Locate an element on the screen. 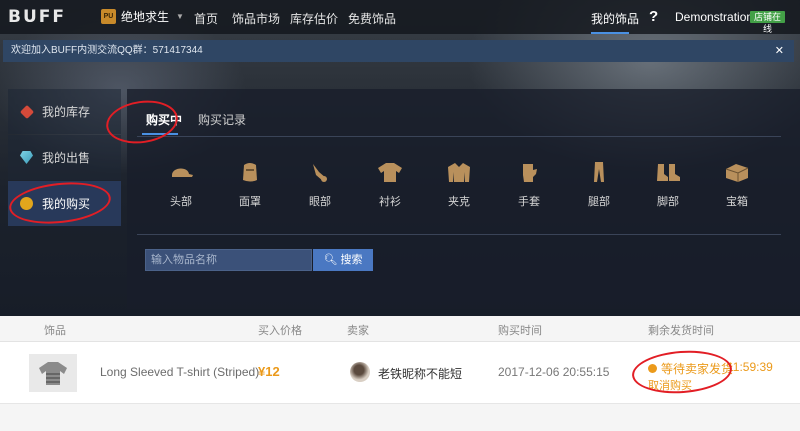  category-eyes: 眼部 is located at coordinates (320, 185).